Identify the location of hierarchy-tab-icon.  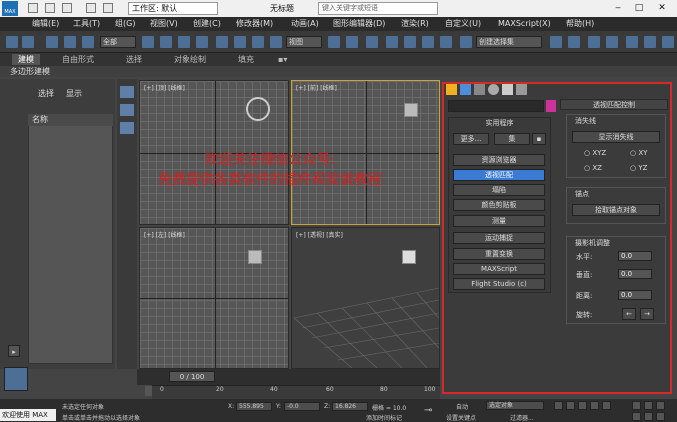
(479, 89).